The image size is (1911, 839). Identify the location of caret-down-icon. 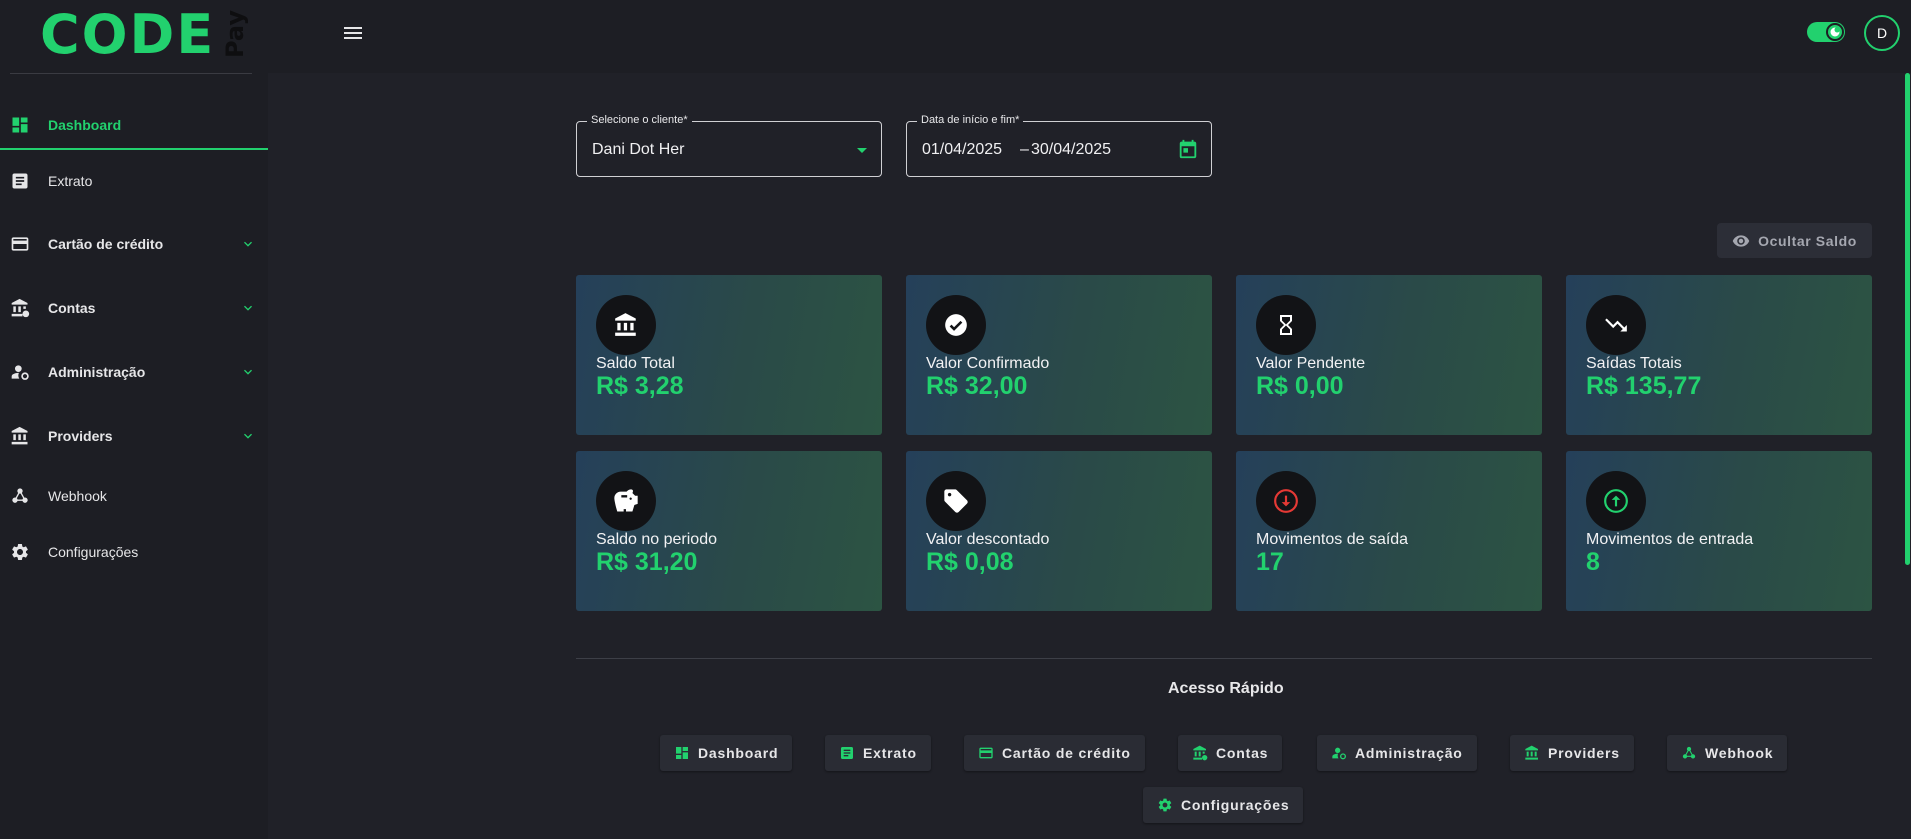
(862, 150).